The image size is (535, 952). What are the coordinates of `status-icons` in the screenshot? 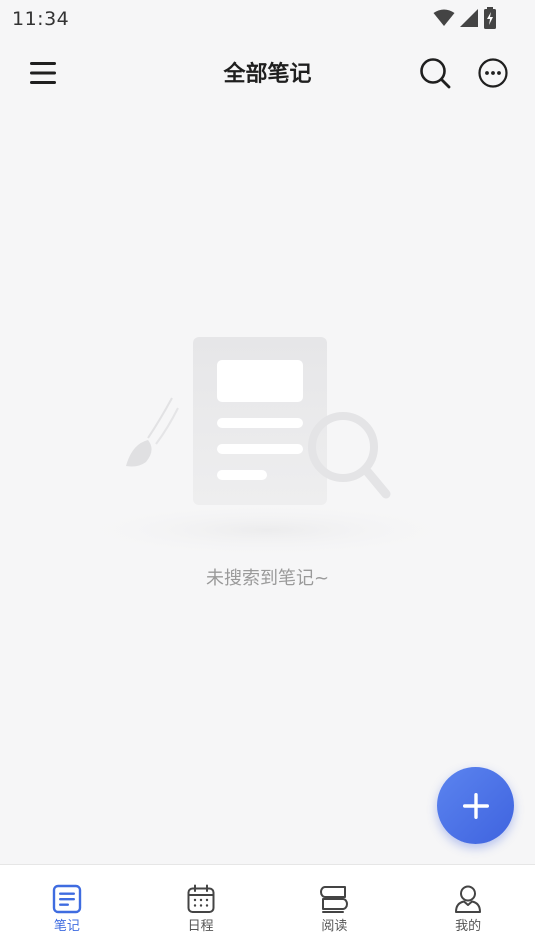 It's located at (465, 18).